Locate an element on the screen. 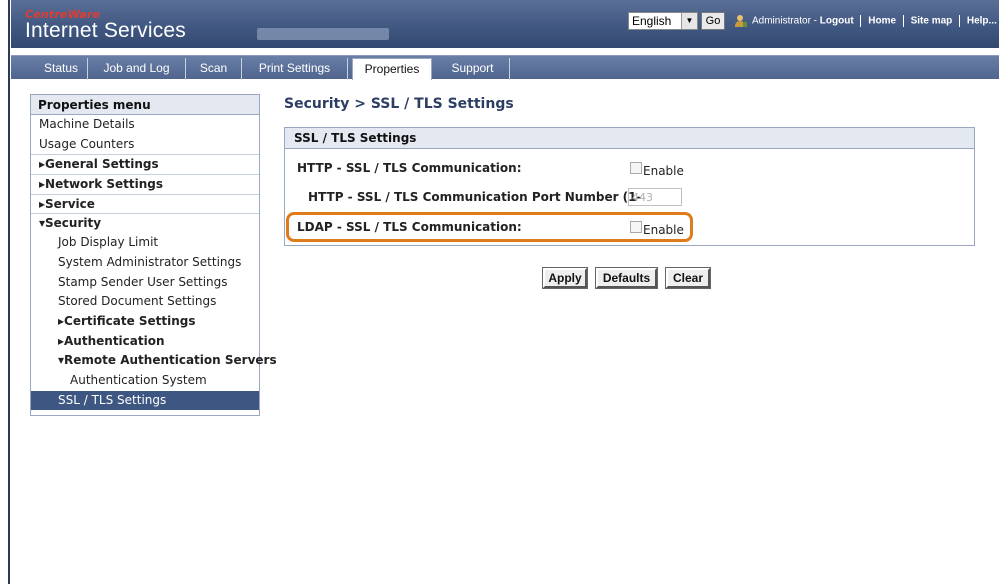 The height and width of the screenshot is (584, 999). sidebar-item-system-administrator-settings: System Administrator Settings is located at coordinates (145, 263).